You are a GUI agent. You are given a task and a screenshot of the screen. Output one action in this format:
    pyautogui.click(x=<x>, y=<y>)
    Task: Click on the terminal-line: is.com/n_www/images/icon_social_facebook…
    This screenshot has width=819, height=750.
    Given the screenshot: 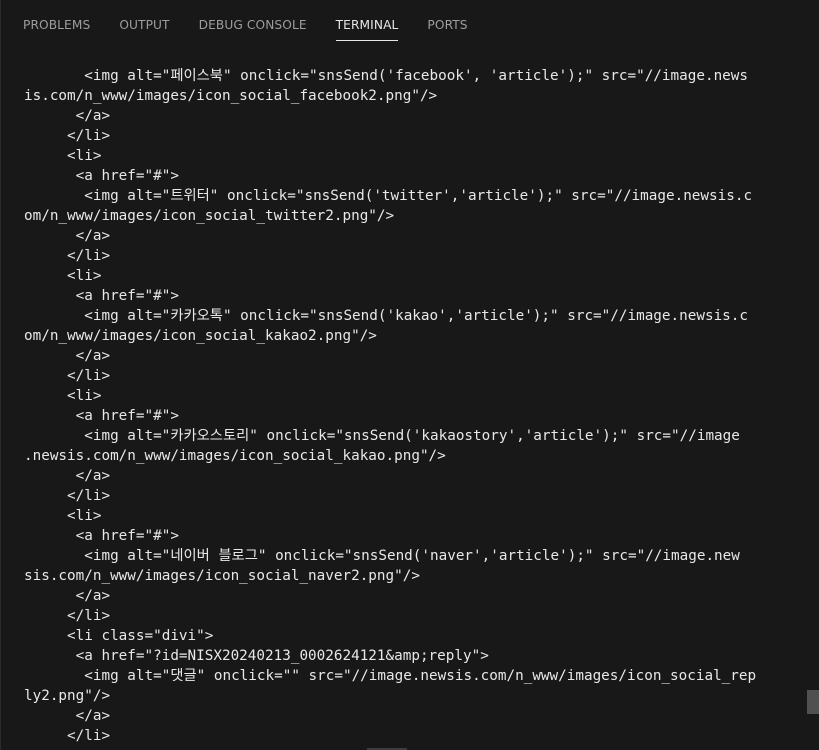 What is the action you would take?
    pyautogui.click(x=231, y=96)
    